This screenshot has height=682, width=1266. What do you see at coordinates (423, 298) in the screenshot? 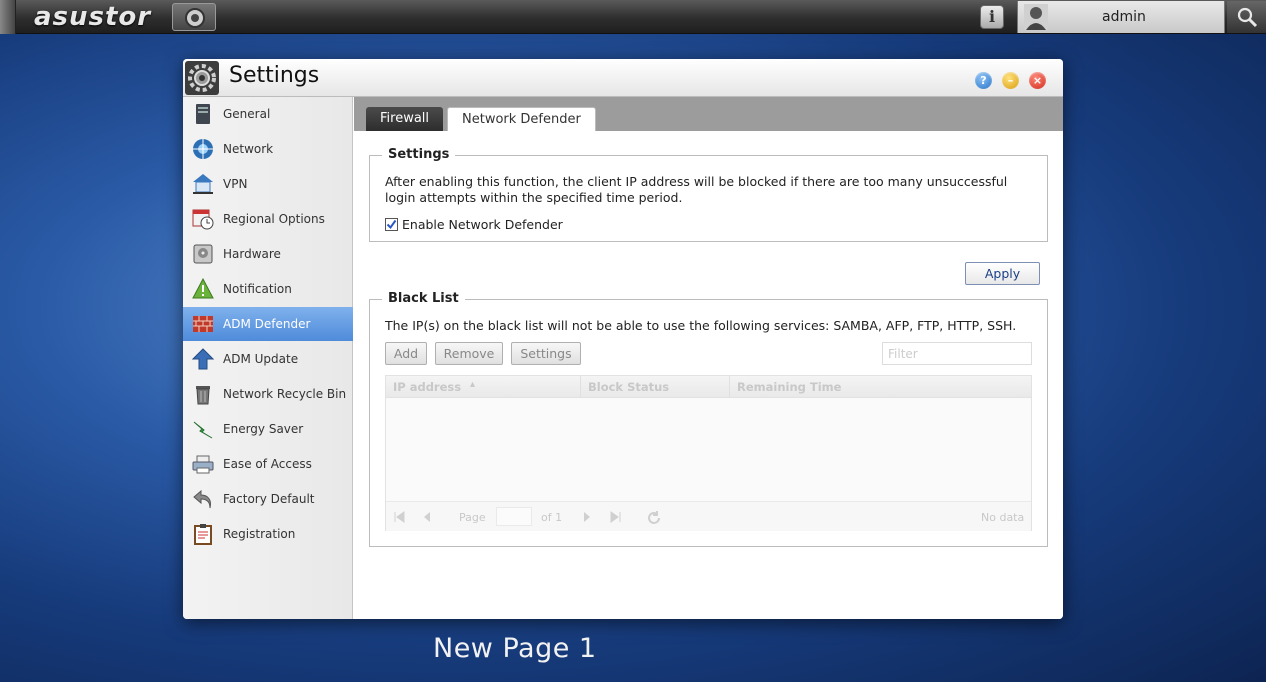
I see `black-list-legend: Black List` at bounding box center [423, 298].